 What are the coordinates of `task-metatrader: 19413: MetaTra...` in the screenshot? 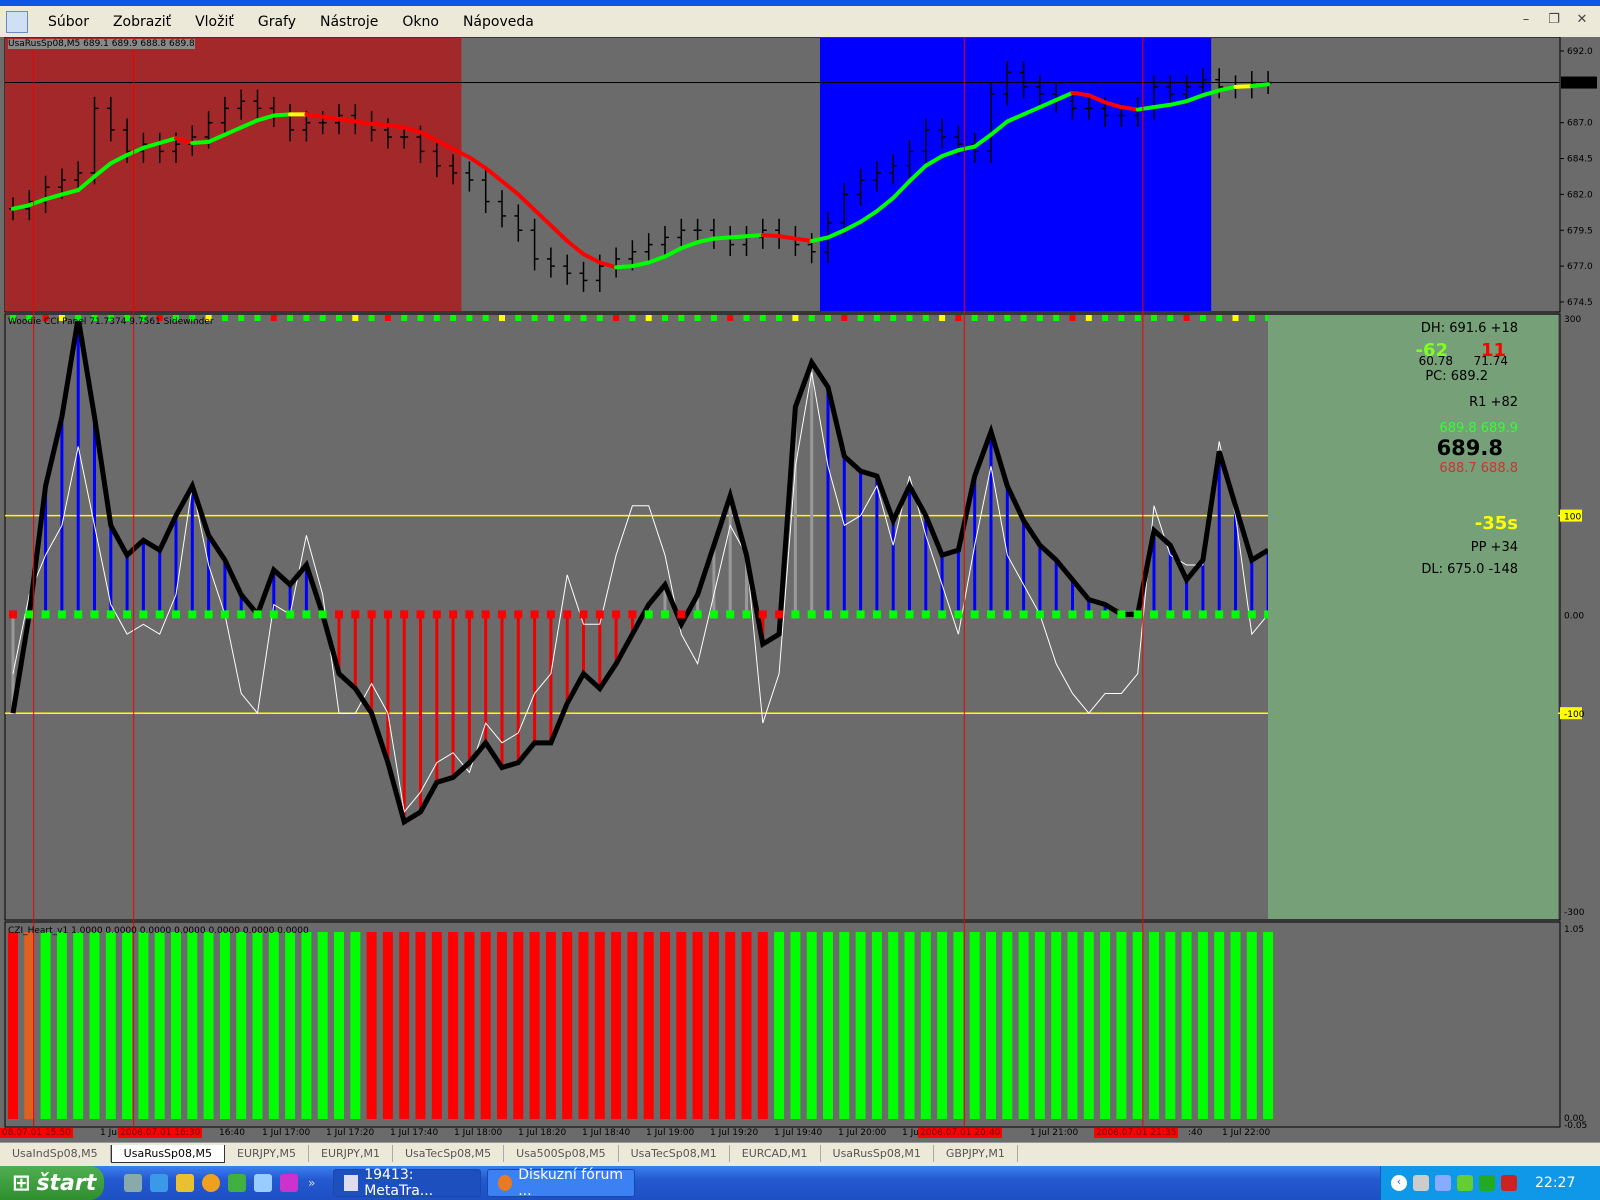 It's located at (407, 1183).